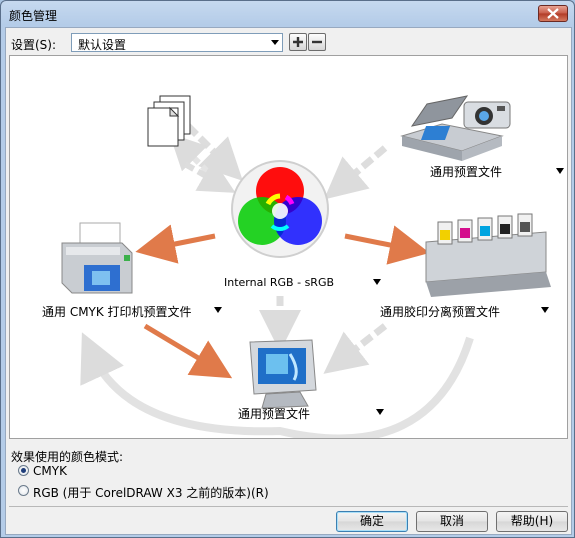 This screenshot has height=538, width=575. I want to click on chevron-down-icon, so click(275, 42).